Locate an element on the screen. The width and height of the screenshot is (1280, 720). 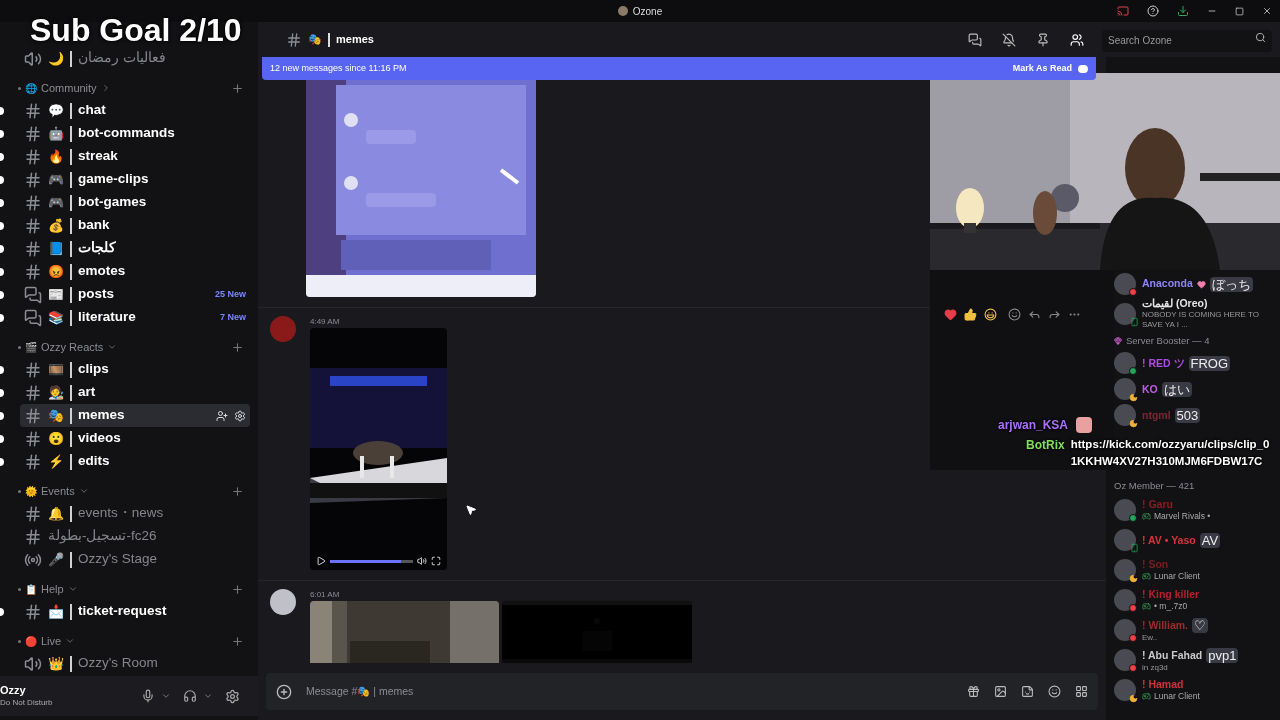
channel-item: 📰 posts 25 New is located at coordinates (135, 294).